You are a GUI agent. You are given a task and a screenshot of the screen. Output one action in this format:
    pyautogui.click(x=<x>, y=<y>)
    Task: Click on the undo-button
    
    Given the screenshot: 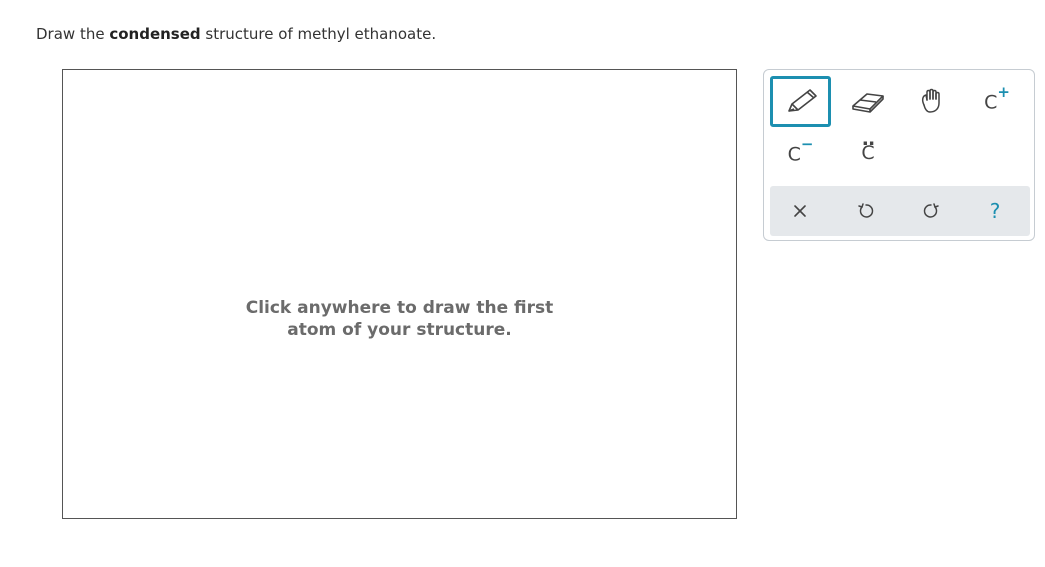 What is the action you would take?
    pyautogui.click(x=866, y=211)
    